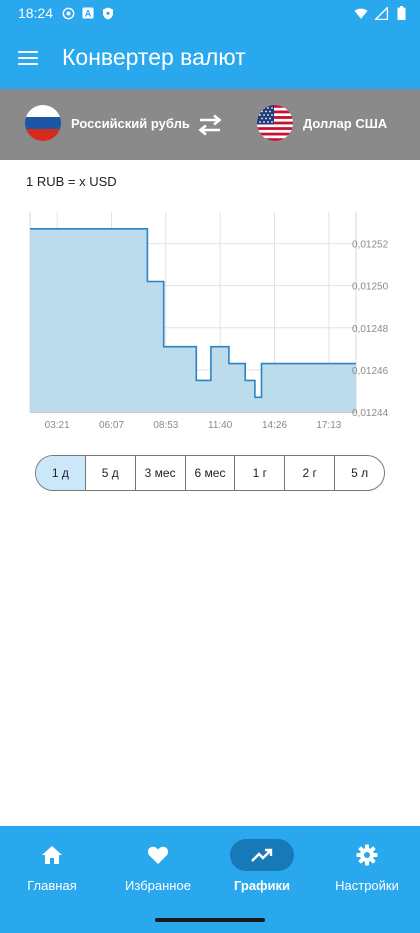 The height and width of the screenshot is (933, 420). Describe the element at coordinates (61, 473) in the screenshot. I see `period-option: 1 д` at that location.